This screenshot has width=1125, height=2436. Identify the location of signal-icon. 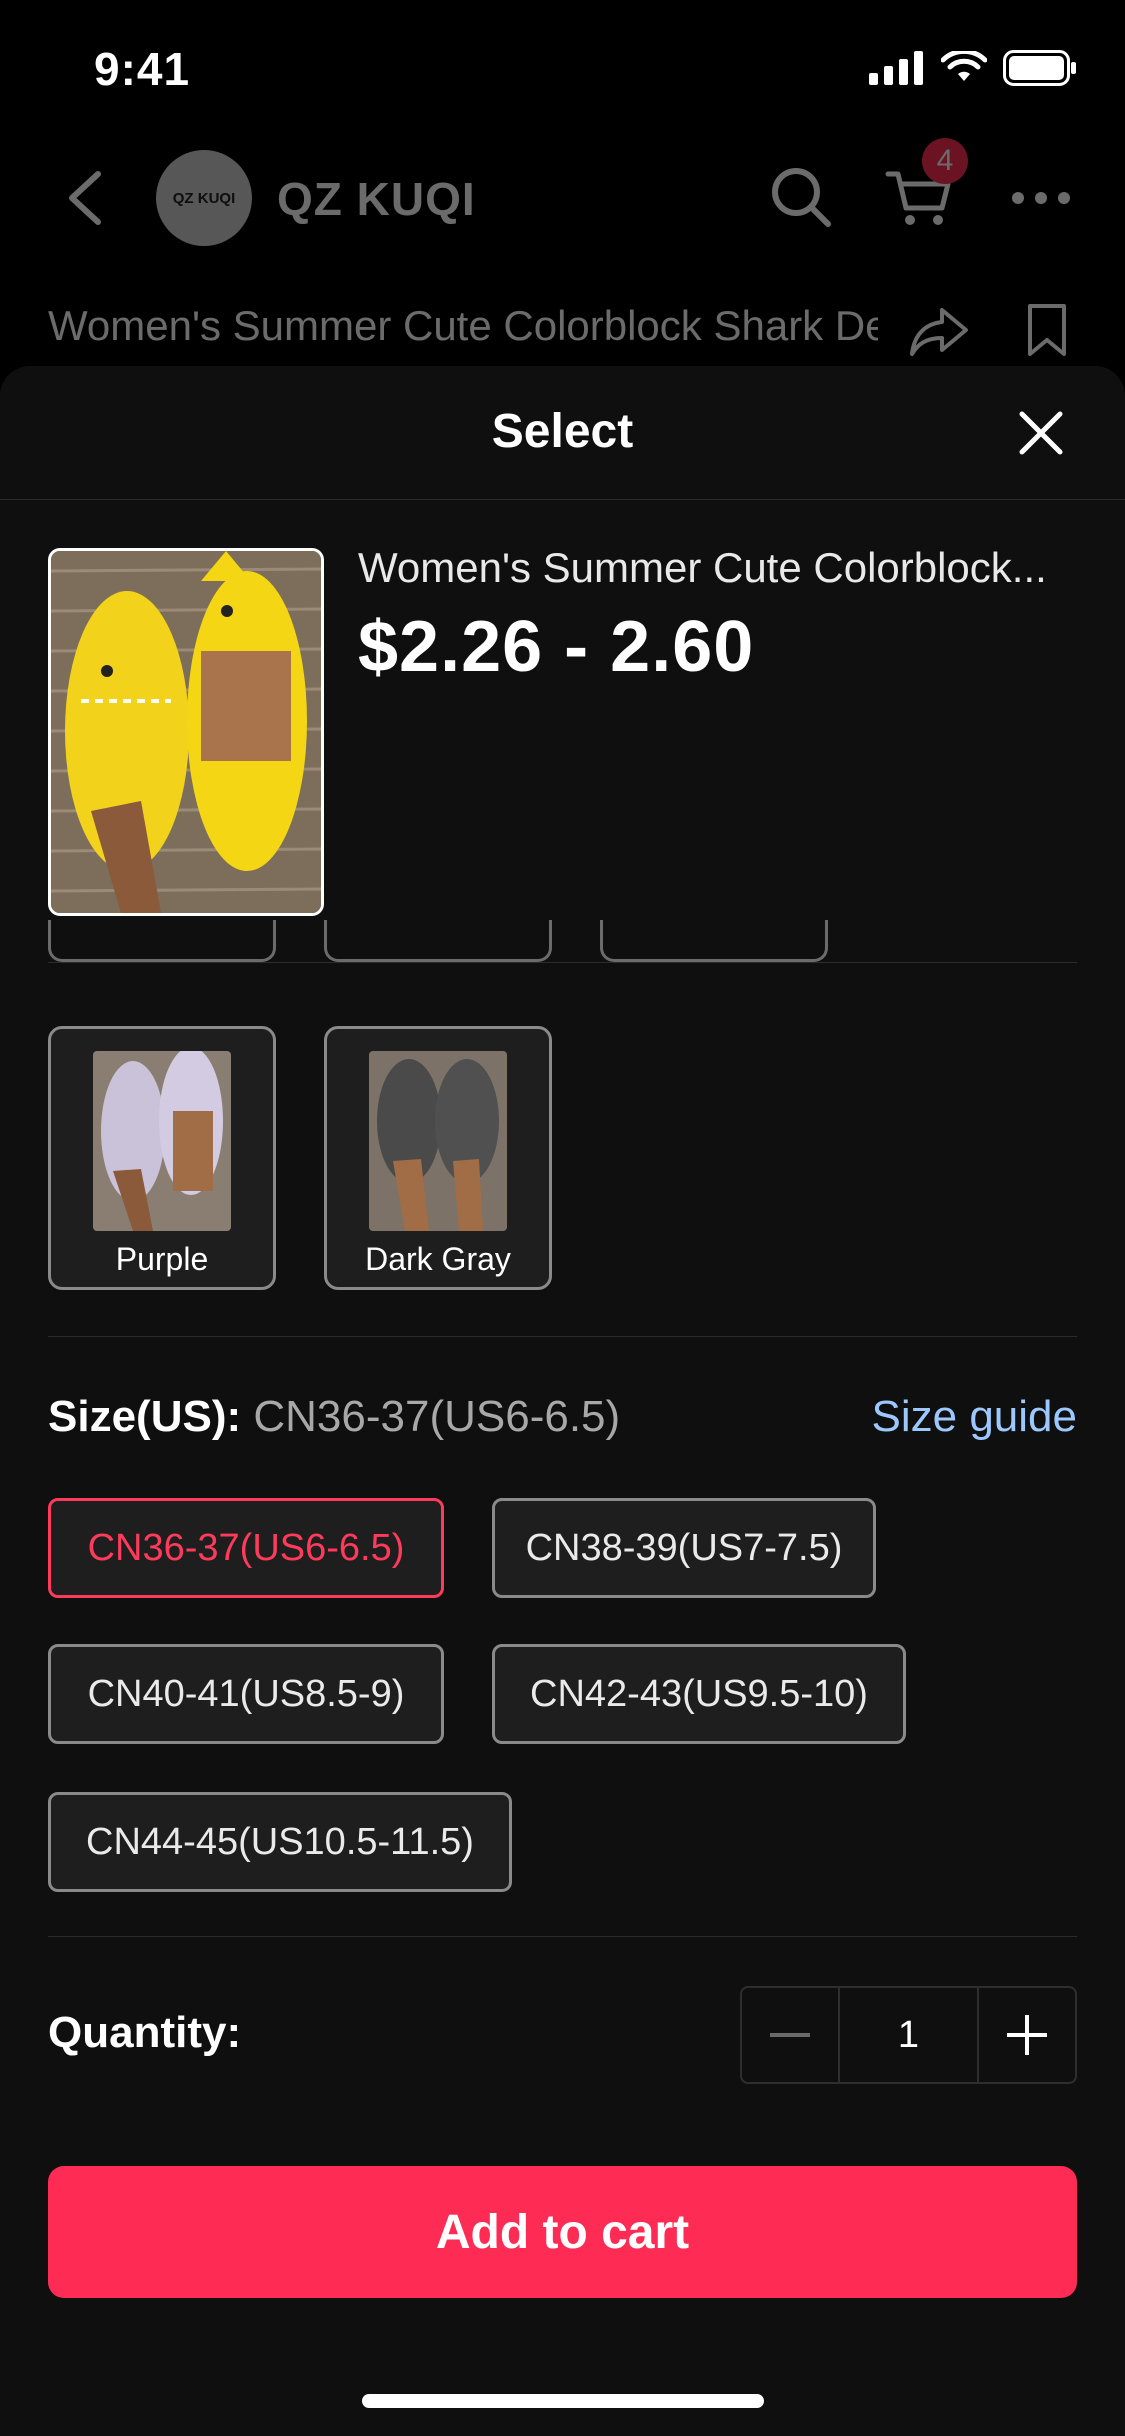
(896, 68).